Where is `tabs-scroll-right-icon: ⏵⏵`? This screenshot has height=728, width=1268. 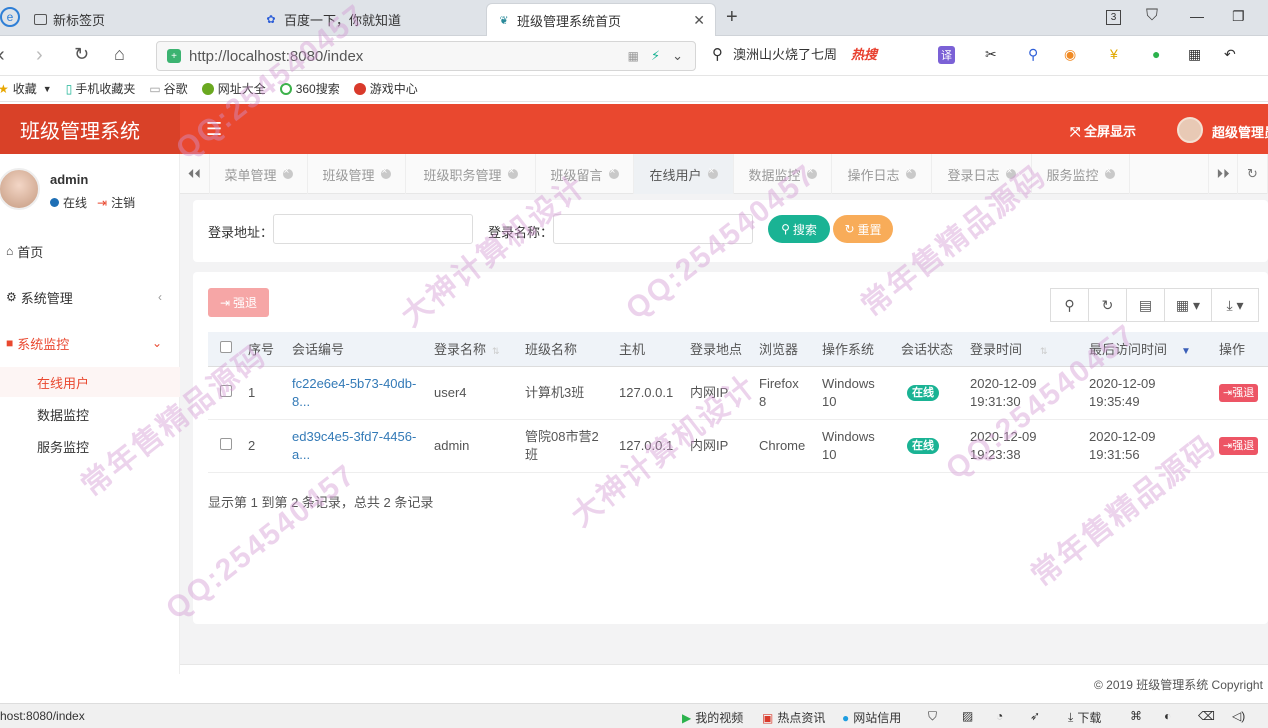 tabs-scroll-right-icon: ⏵⏵ is located at coordinates (1223, 174).